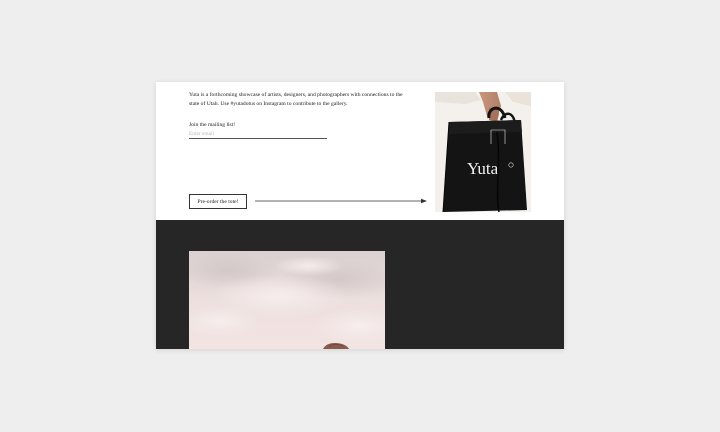 The width and height of the screenshot is (720, 432). I want to click on long-right-arrow-icon, so click(341, 201).